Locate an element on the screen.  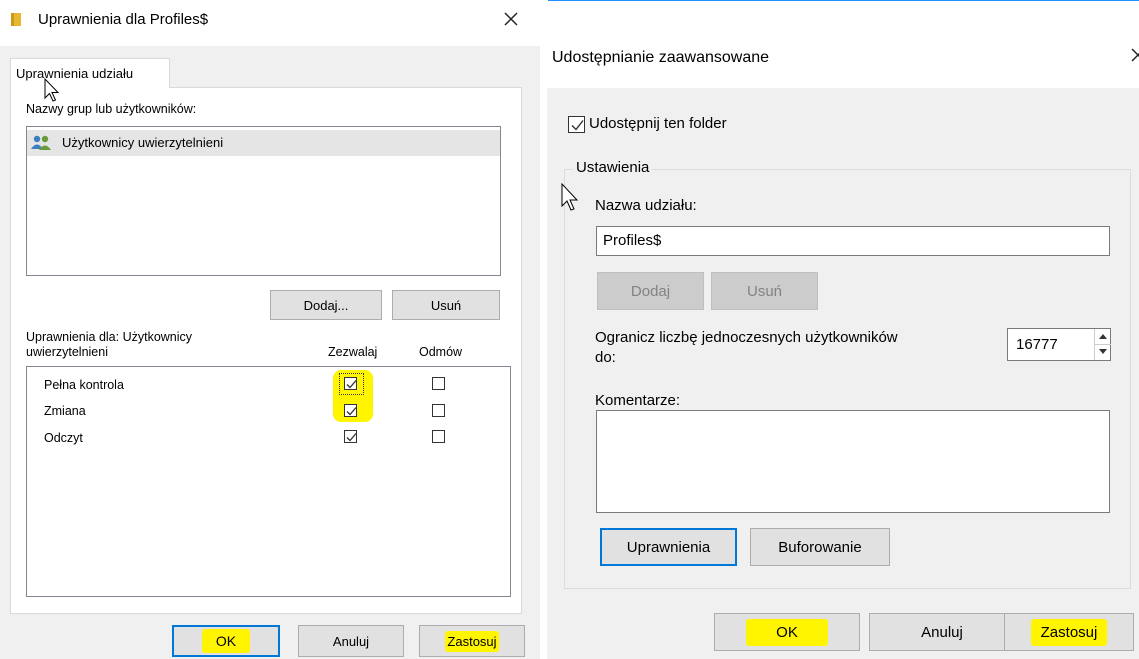
right-close-icon is located at coordinates (1134, 55).